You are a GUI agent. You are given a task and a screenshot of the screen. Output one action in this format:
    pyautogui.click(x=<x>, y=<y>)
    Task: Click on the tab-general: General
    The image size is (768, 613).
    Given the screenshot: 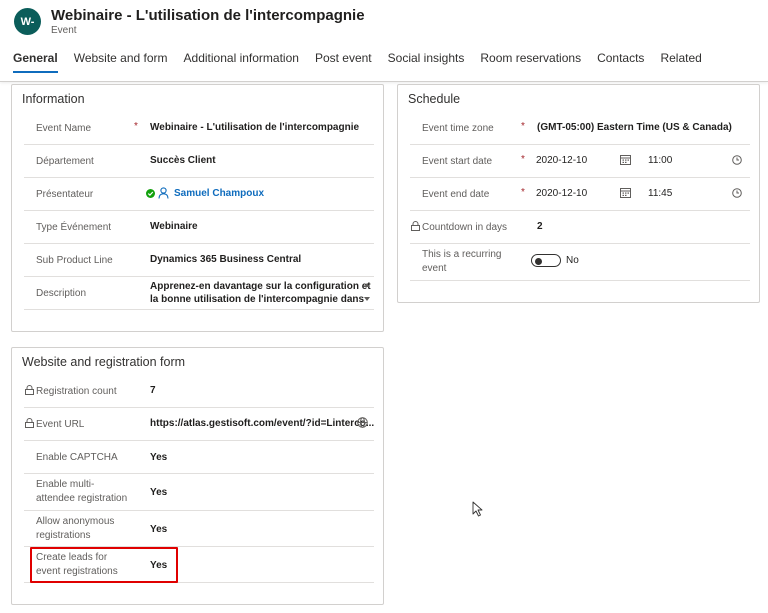 What is the action you would take?
    pyautogui.click(x=35, y=62)
    